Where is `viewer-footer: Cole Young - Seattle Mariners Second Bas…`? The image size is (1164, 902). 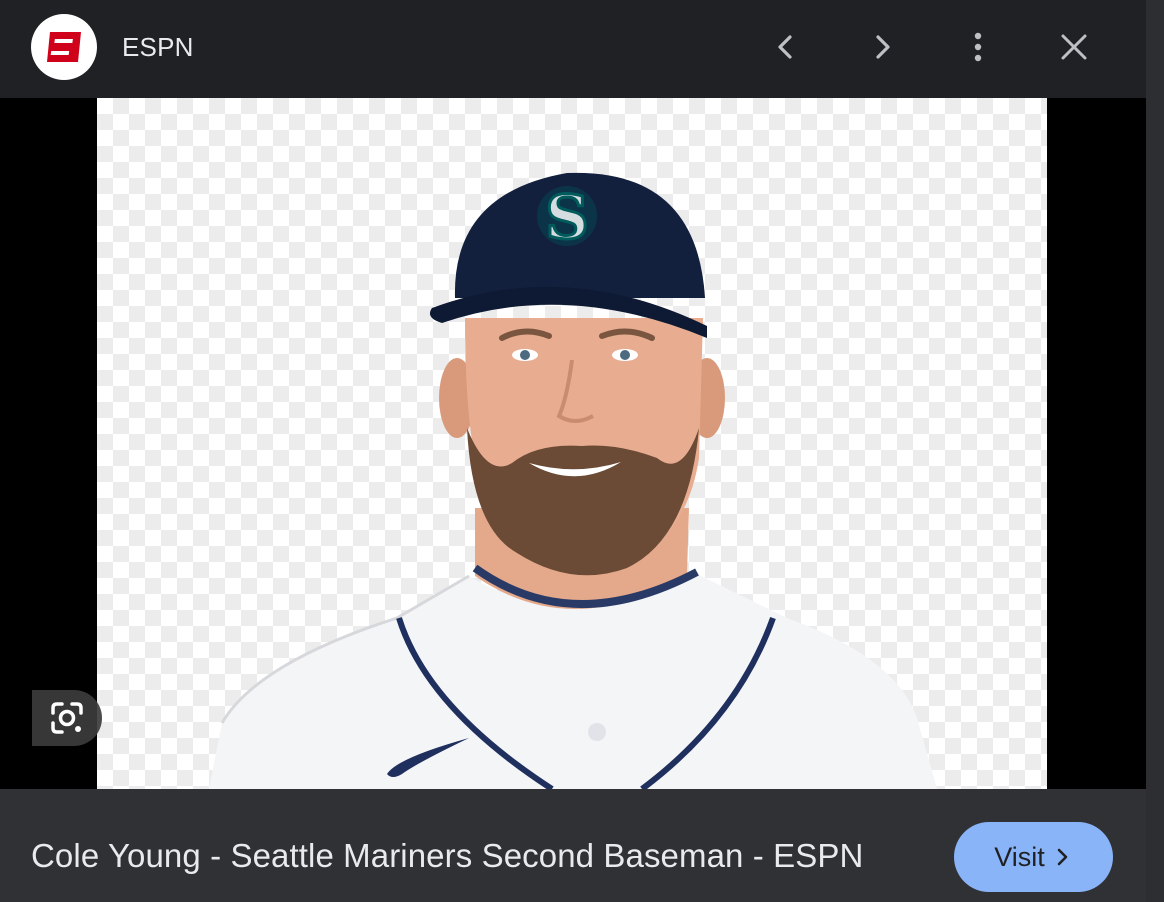
viewer-footer: Cole Young - Seattle Mariners Second Bas… is located at coordinates (573, 845).